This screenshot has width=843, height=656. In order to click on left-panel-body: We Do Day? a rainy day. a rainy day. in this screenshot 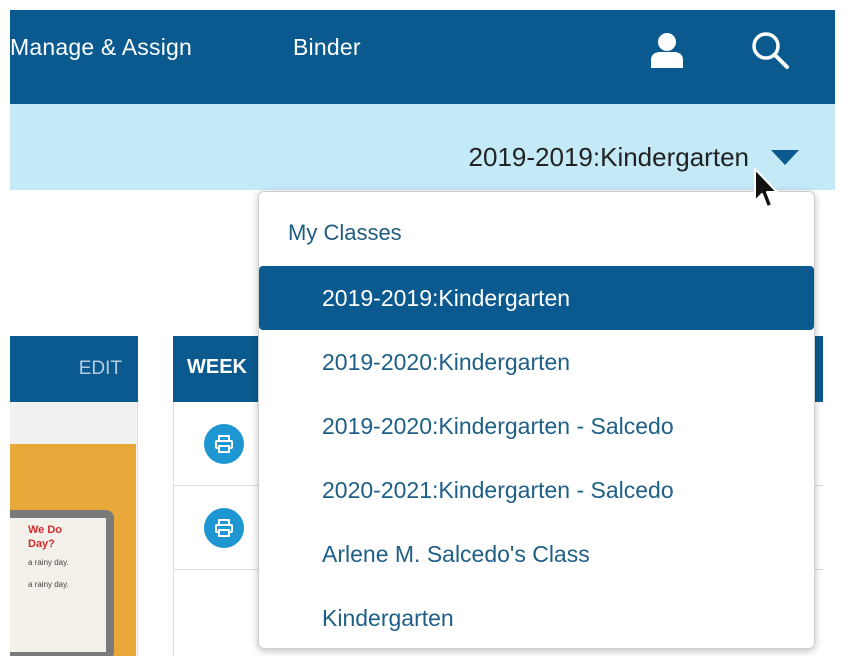, I will do `click(74, 529)`.